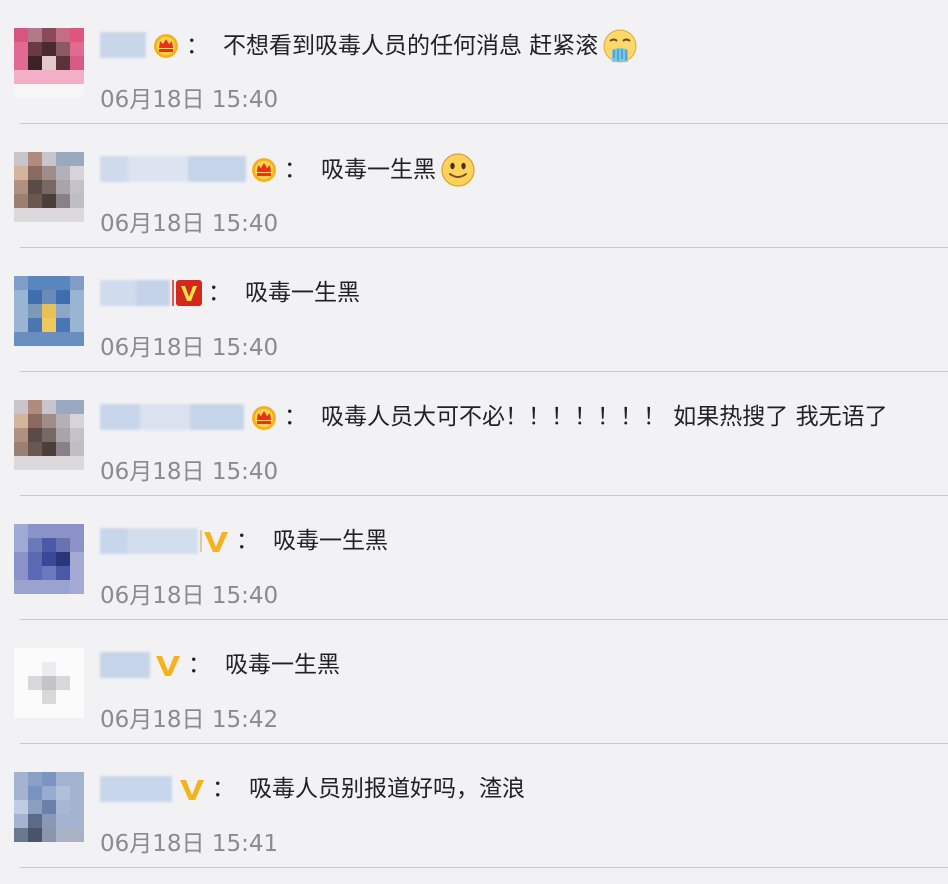 This screenshot has height=884, width=948. Describe the element at coordinates (484, 867) in the screenshot. I see `divider` at that location.